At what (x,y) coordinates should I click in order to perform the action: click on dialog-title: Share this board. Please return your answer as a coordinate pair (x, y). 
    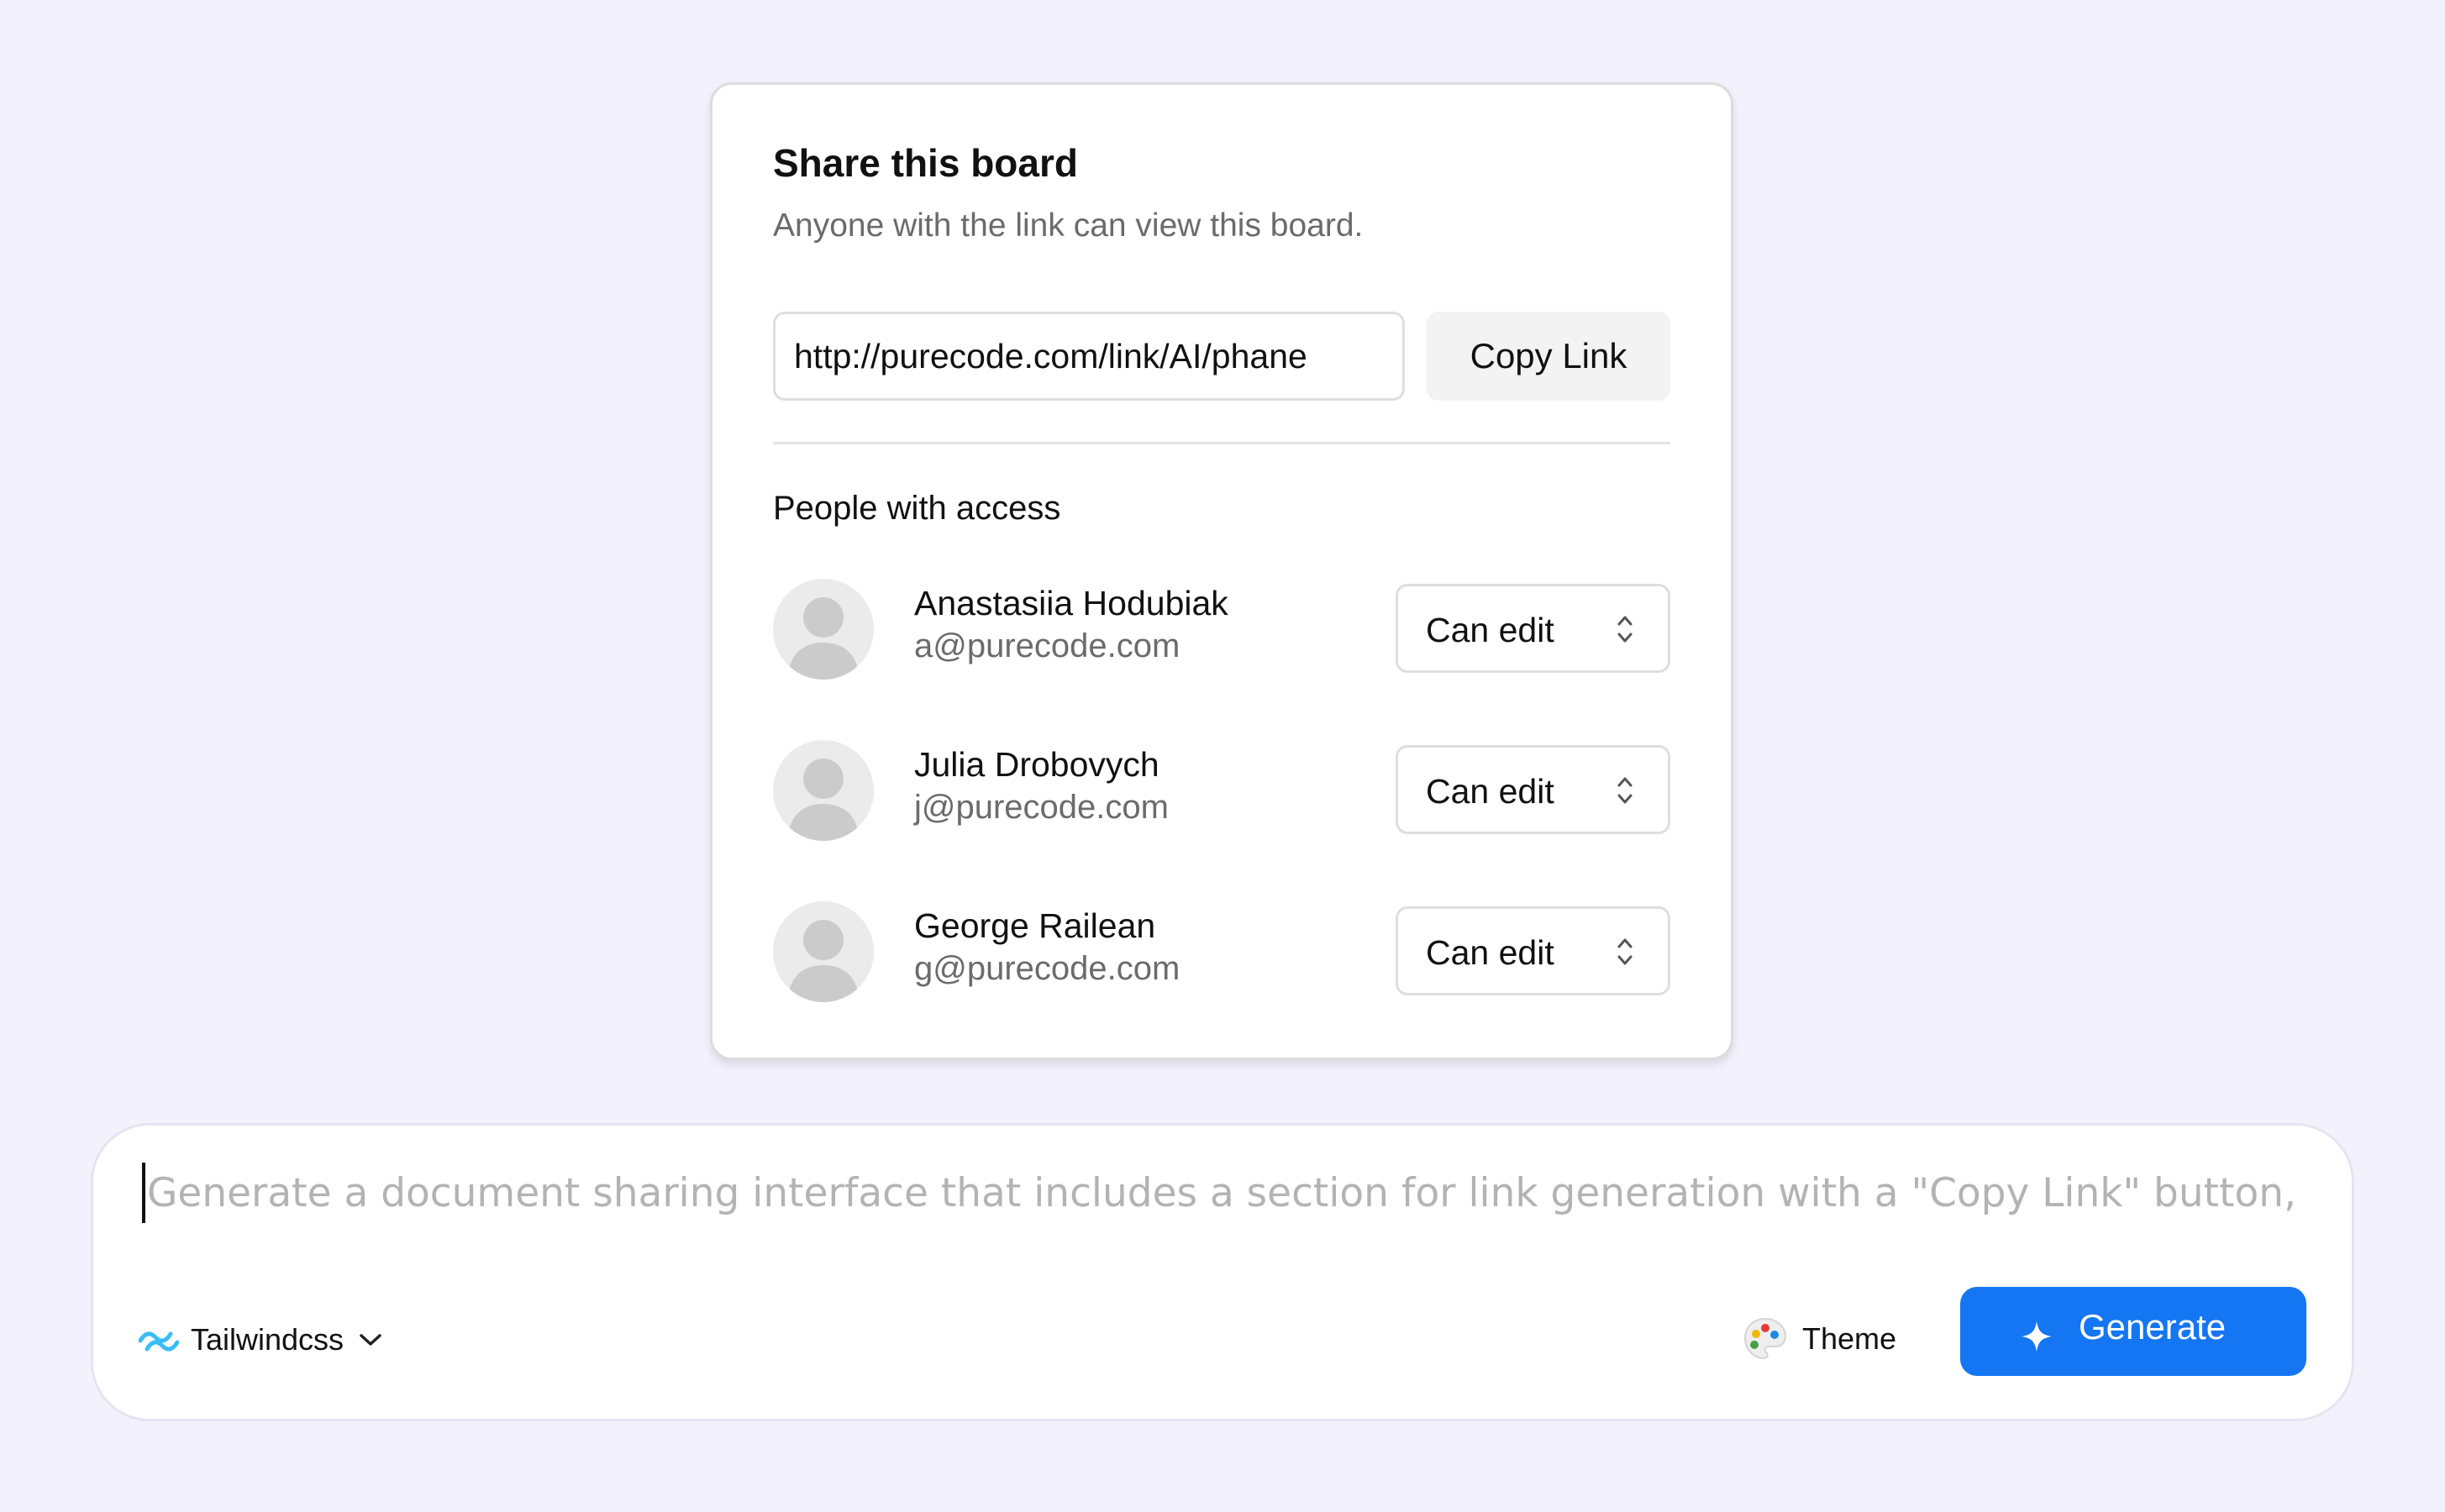
    Looking at the image, I should click on (926, 163).